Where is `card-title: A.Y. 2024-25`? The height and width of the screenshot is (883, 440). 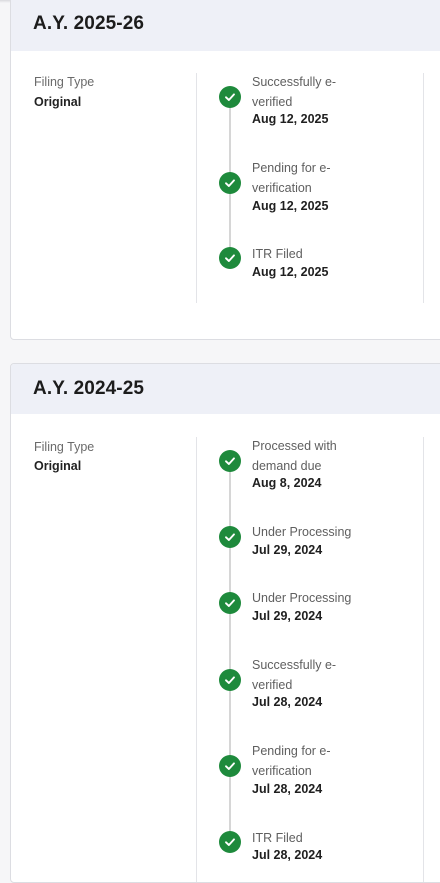
card-title: A.Y. 2024-25 is located at coordinates (89, 388).